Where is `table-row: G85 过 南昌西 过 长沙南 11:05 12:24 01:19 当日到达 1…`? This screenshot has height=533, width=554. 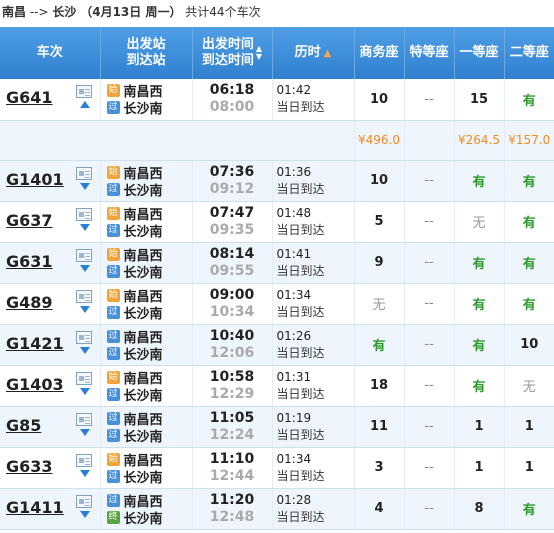
table-row: G85 过 南昌西 过 长沙南 11:05 12:24 01:19 当日到达 1… is located at coordinates (277, 427).